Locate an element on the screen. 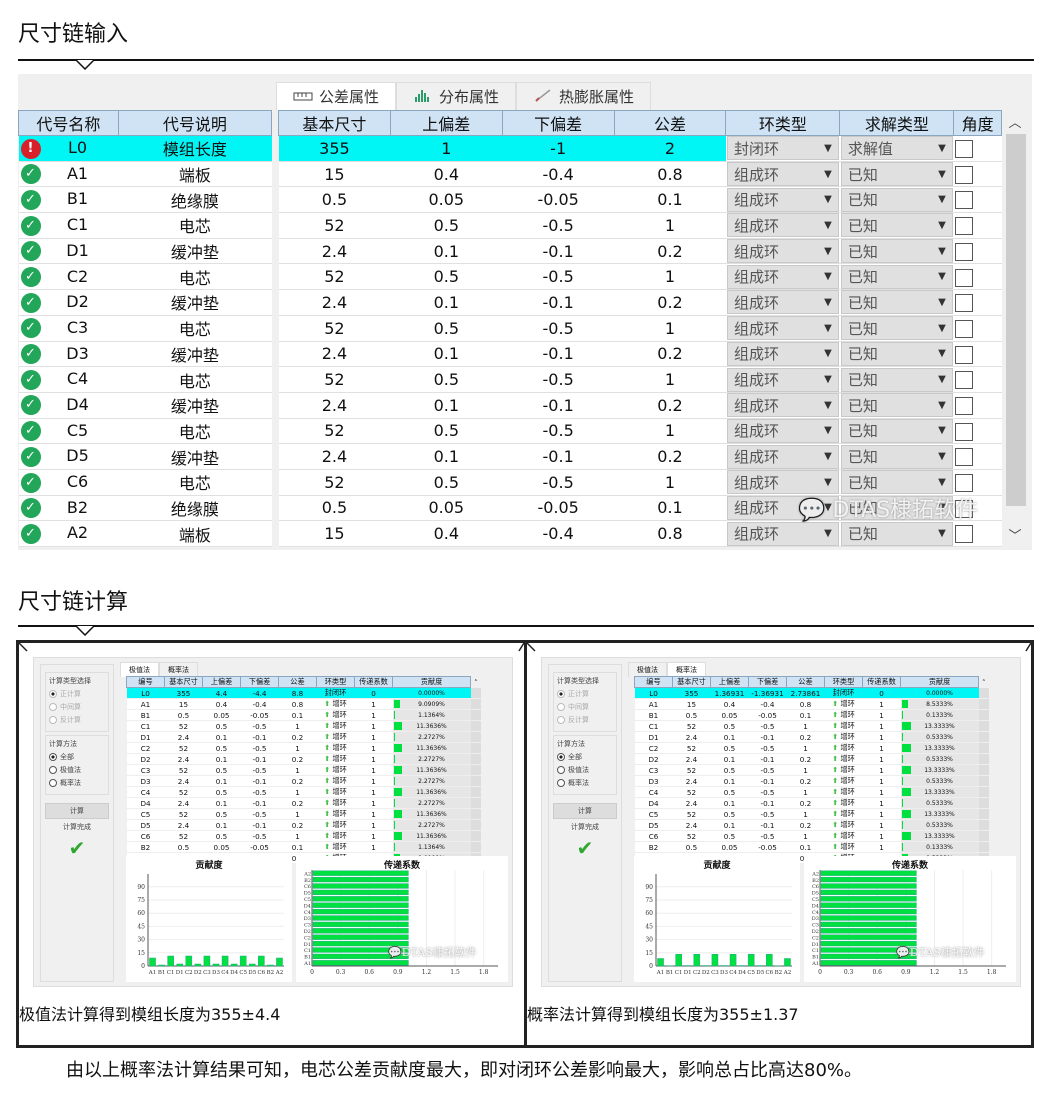 The height and width of the screenshot is (1108, 1056). table-row: B1 0.5 0.05 -0.05 0.1 ⬆ 增环 1 0.1333% is located at coordinates (811, 715).